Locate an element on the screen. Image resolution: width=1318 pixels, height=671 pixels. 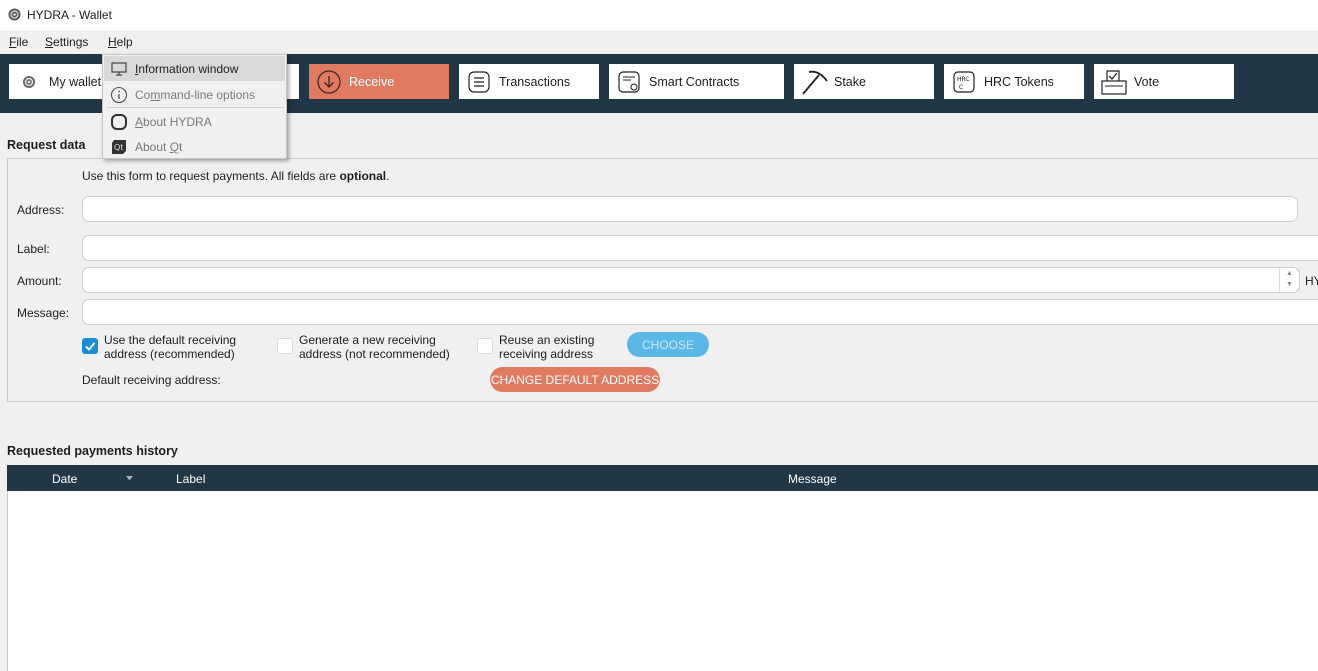
menu-settings-label: ettings is located at coordinates (71, 42).